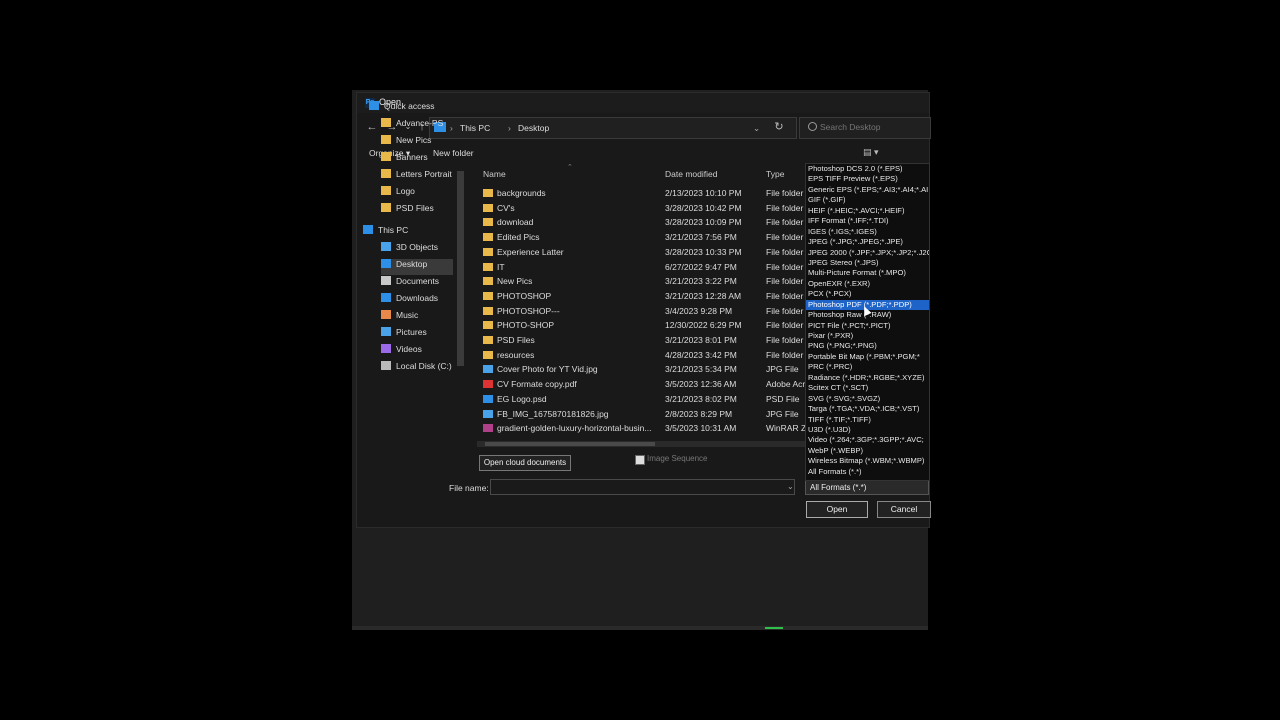  What do you see at coordinates (837, 509) in the screenshot?
I see `open-button: Open` at bounding box center [837, 509].